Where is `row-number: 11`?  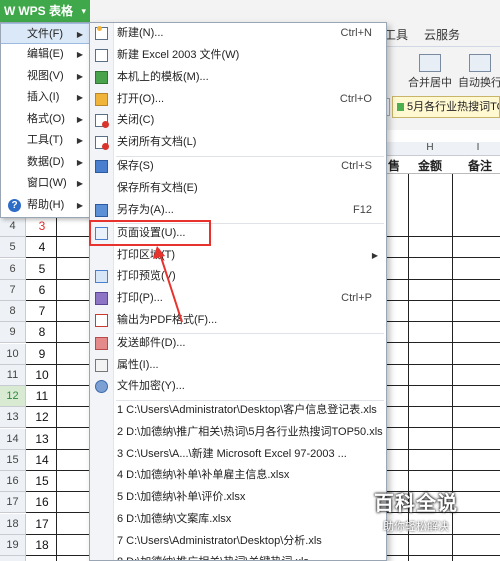 row-number: 11 is located at coordinates (13, 375).